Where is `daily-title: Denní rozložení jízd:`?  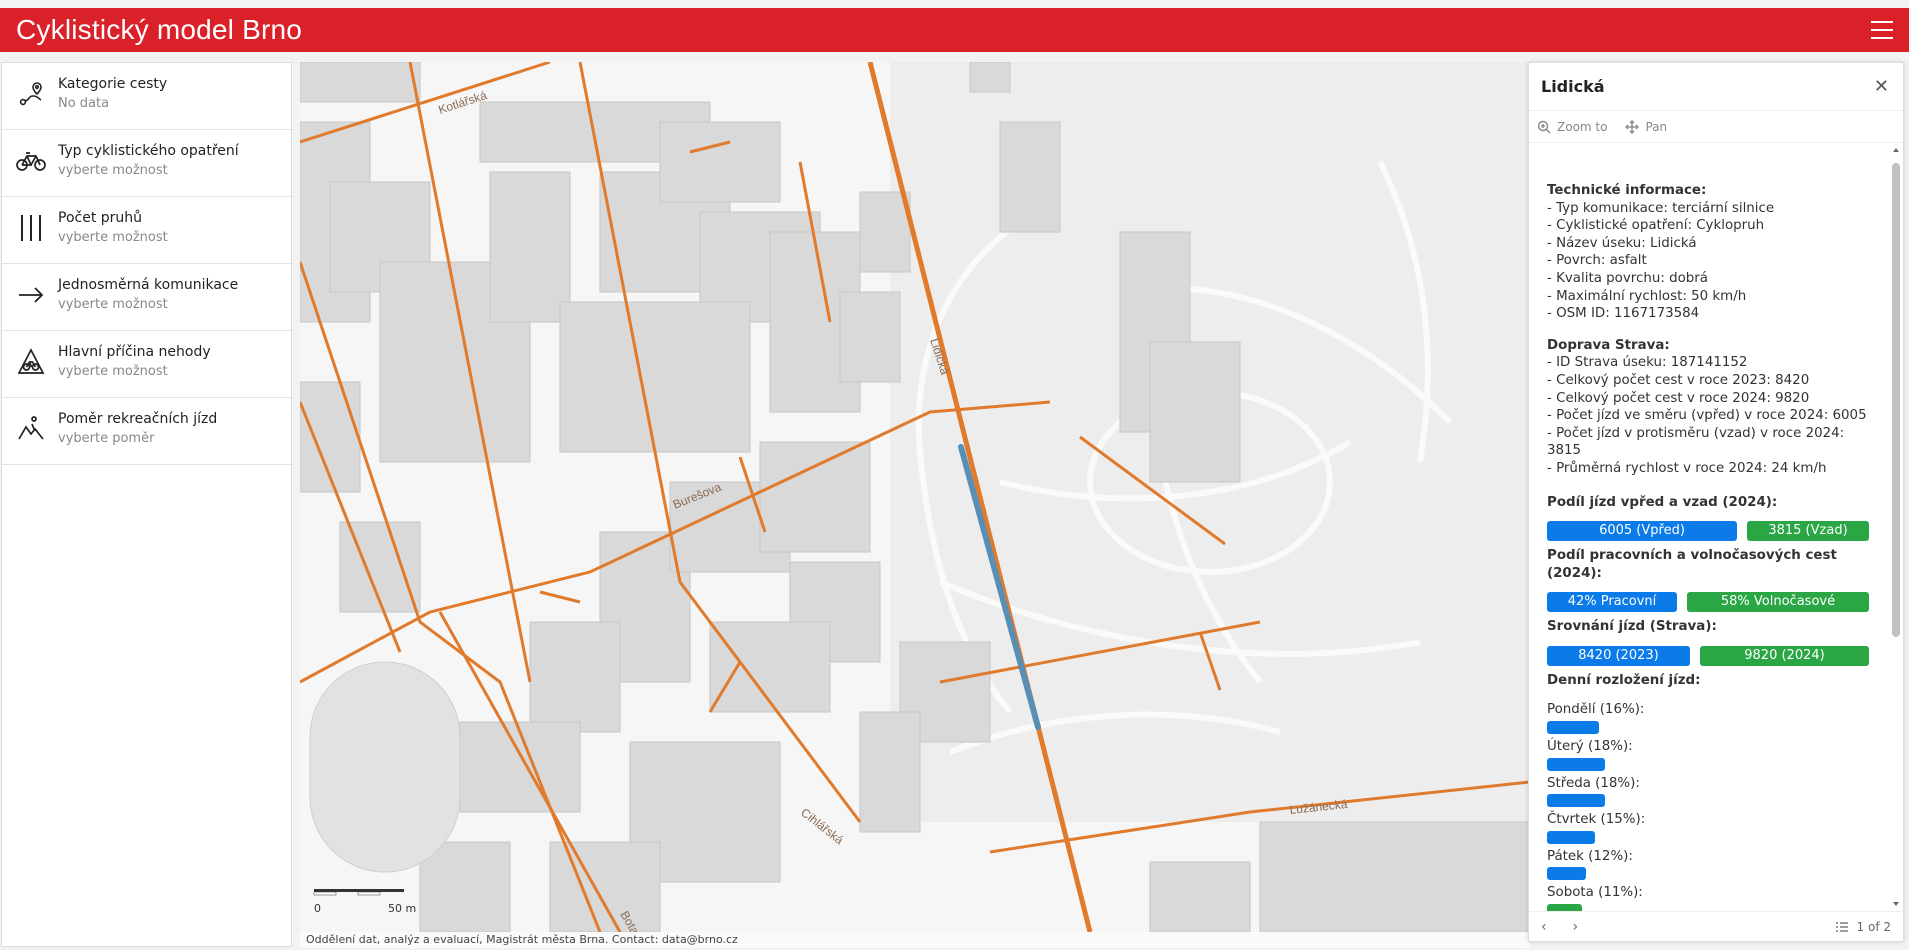
daily-title: Denní rozložení jízd: is located at coordinates (1624, 680).